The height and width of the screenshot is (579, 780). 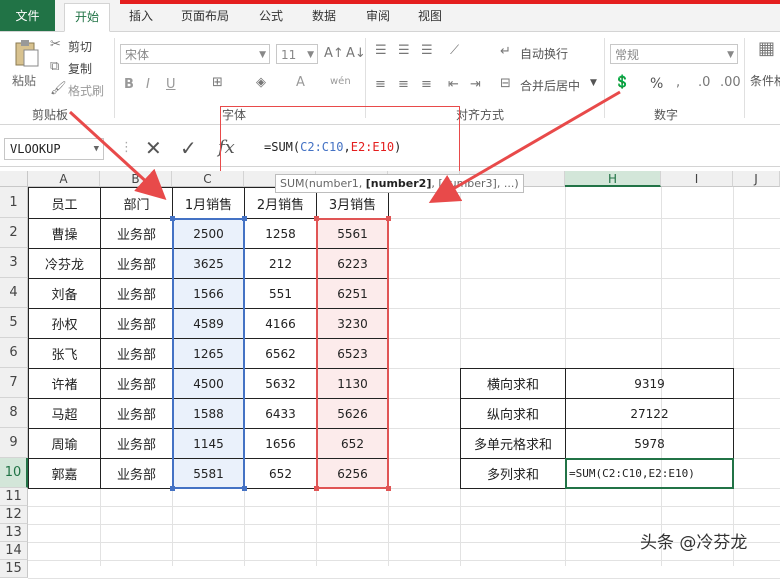 I want to click on watermark: 头条 @冷芬龙, so click(x=694, y=543).